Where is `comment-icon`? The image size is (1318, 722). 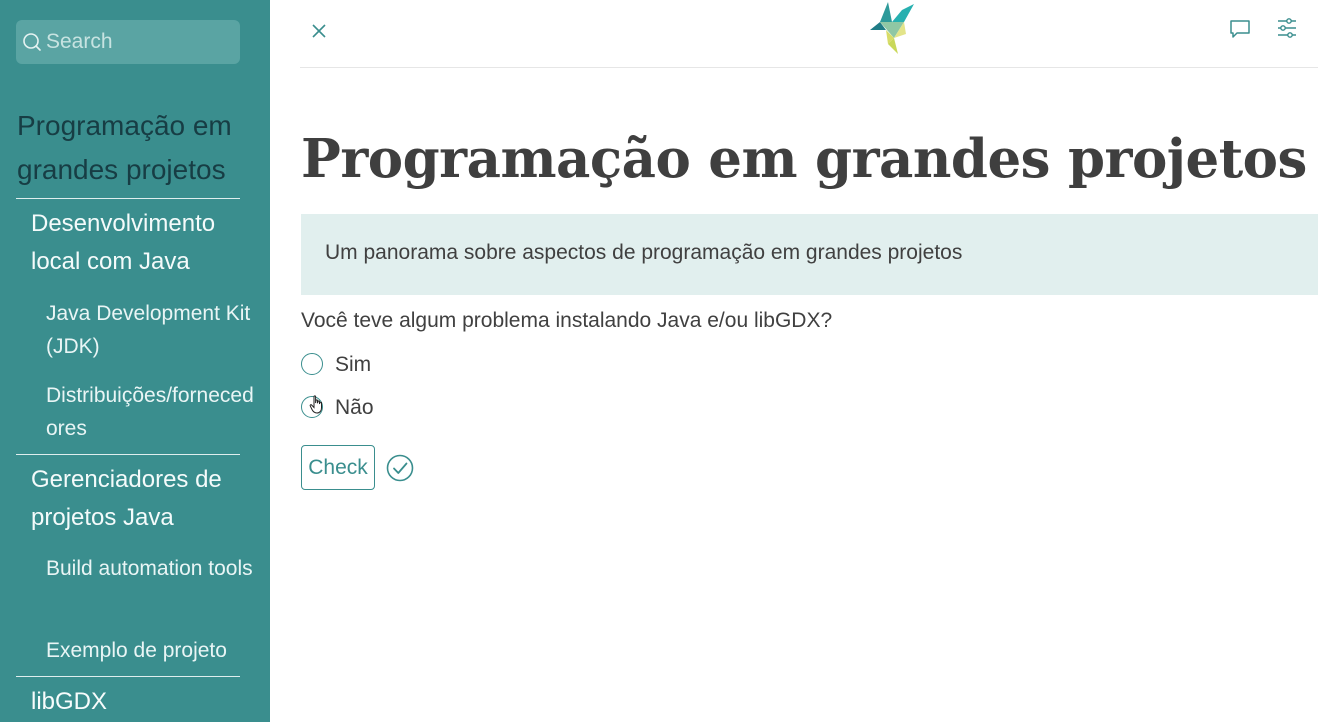 comment-icon is located at coordinates (1240, 29).